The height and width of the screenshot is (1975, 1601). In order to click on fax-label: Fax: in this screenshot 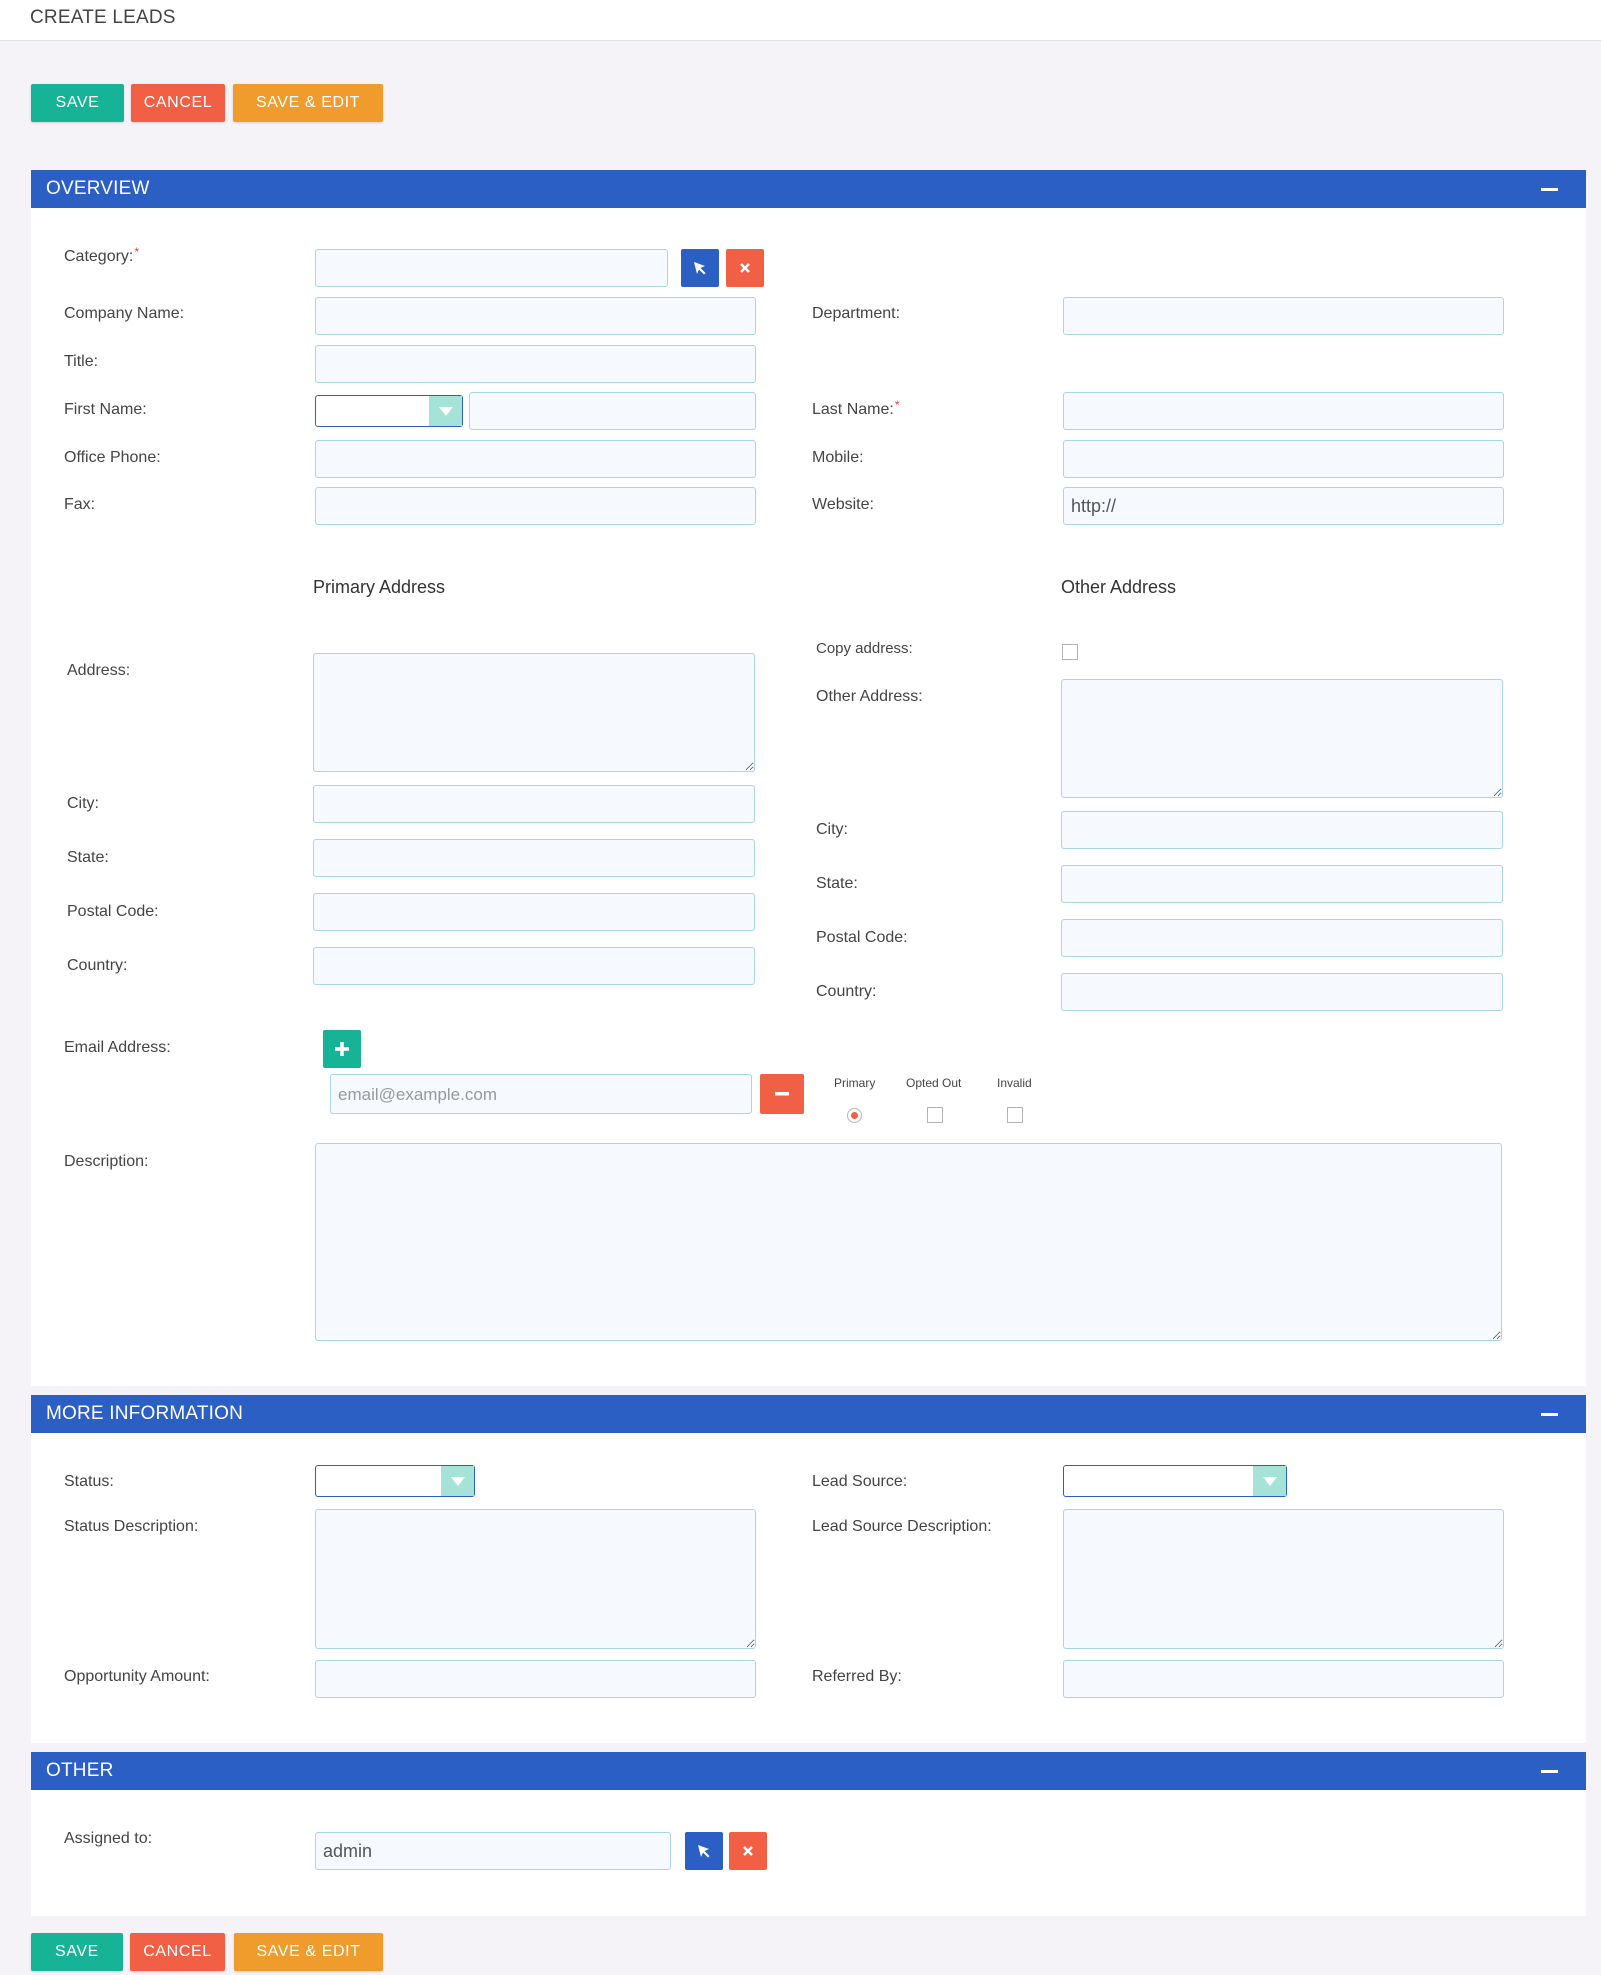, I will do `click(80, 504)`.